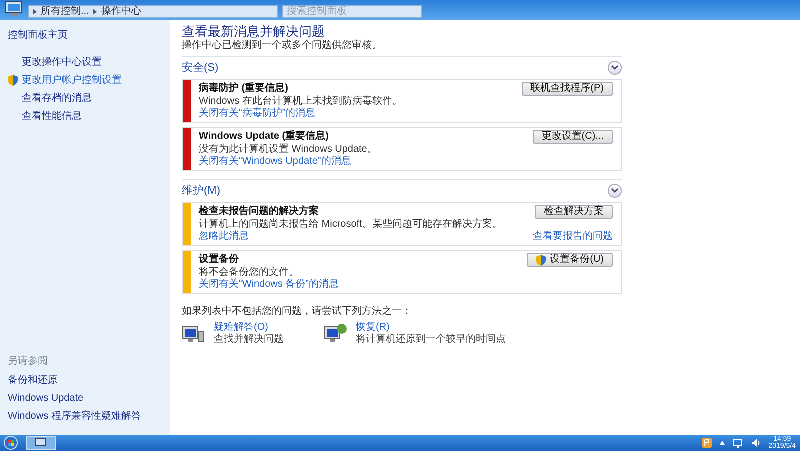  What do you see at coordinates (282, 46) in the screenshot?
I see `page-subtitle: 操作中心已检测到一个或多个问题供您审核。` at bounding box center [282, 46].